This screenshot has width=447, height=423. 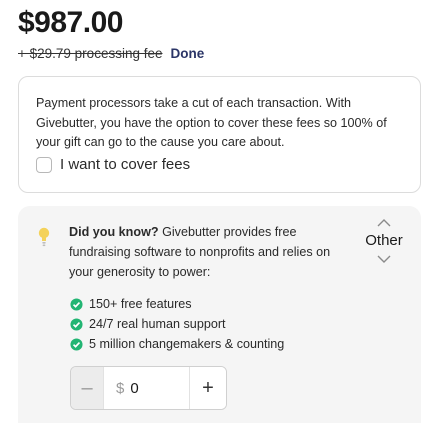 What do you see at coordinates (114, 232) in the screenshot?
I see `tip-heading: Did you know?` at bounding box center [114, 232].